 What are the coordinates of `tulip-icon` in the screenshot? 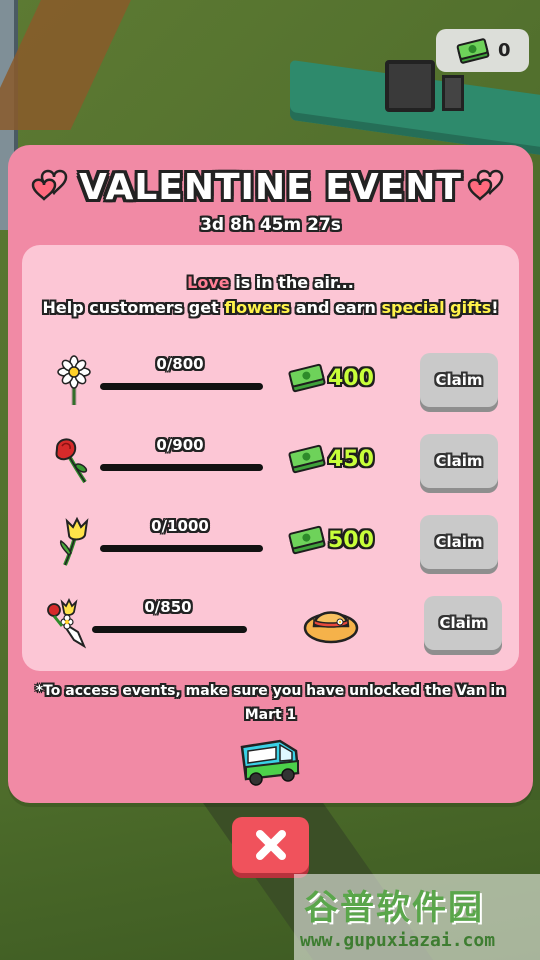 It's located at (74, 541).